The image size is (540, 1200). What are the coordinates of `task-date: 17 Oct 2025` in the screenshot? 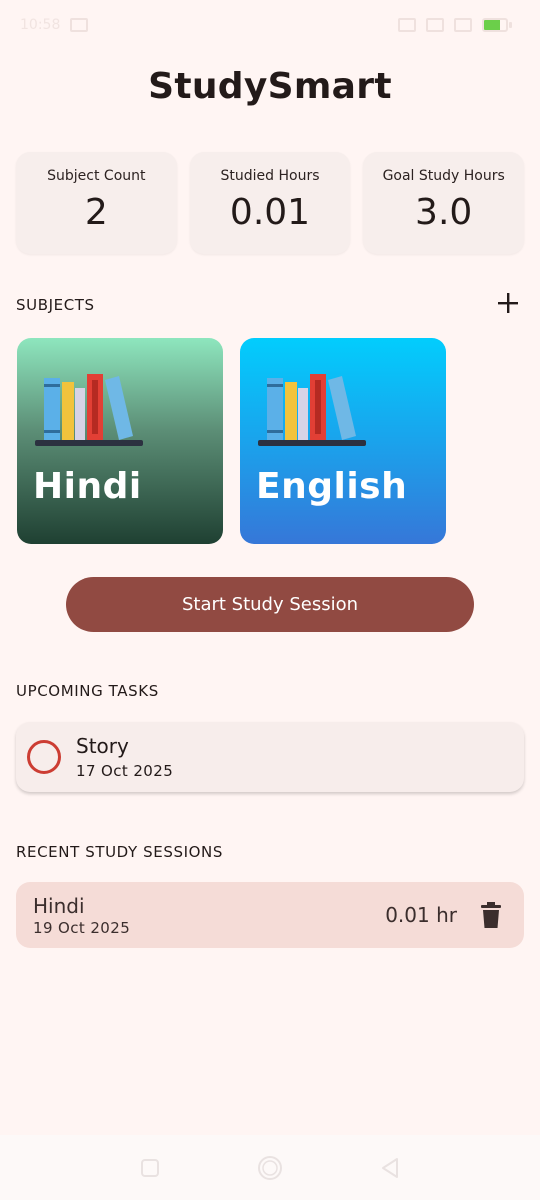 It's located at (125, 771).